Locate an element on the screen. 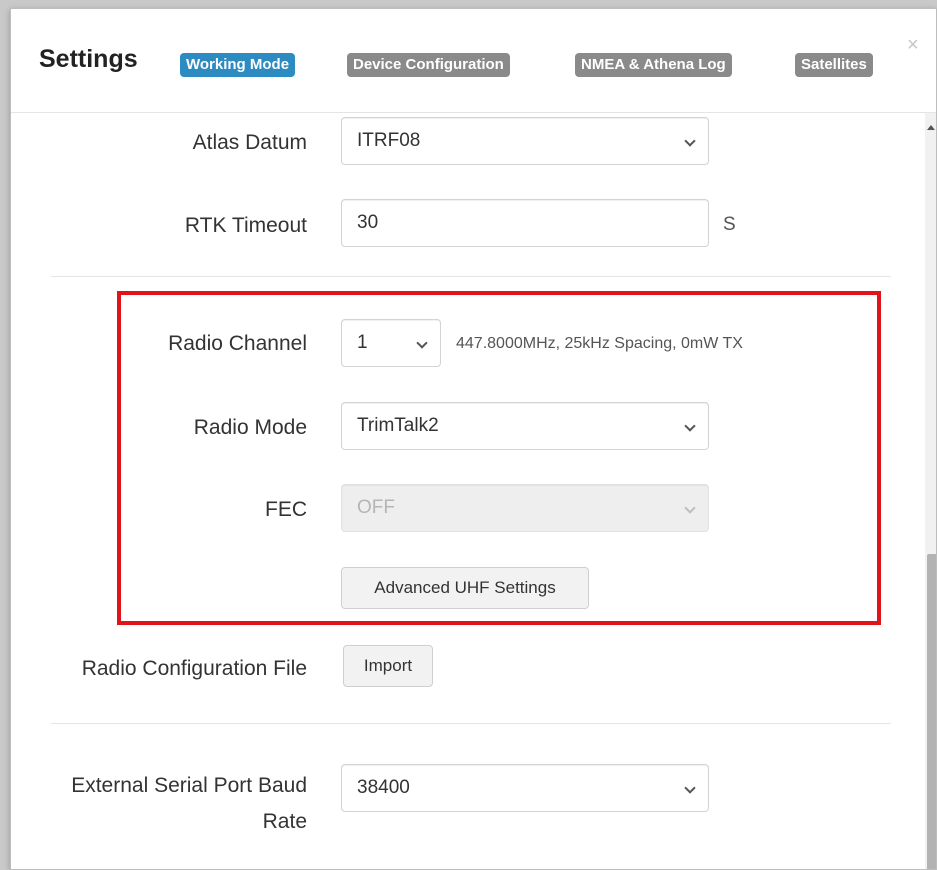 This screenshot has height=870, width=937. radio-channel-label: Radio Channel is located at coordinates (237, 343).